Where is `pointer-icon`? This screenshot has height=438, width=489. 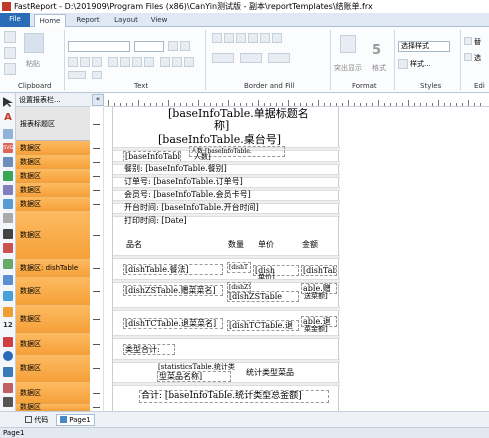 pointer-icon is located at coordinates (8, 102).